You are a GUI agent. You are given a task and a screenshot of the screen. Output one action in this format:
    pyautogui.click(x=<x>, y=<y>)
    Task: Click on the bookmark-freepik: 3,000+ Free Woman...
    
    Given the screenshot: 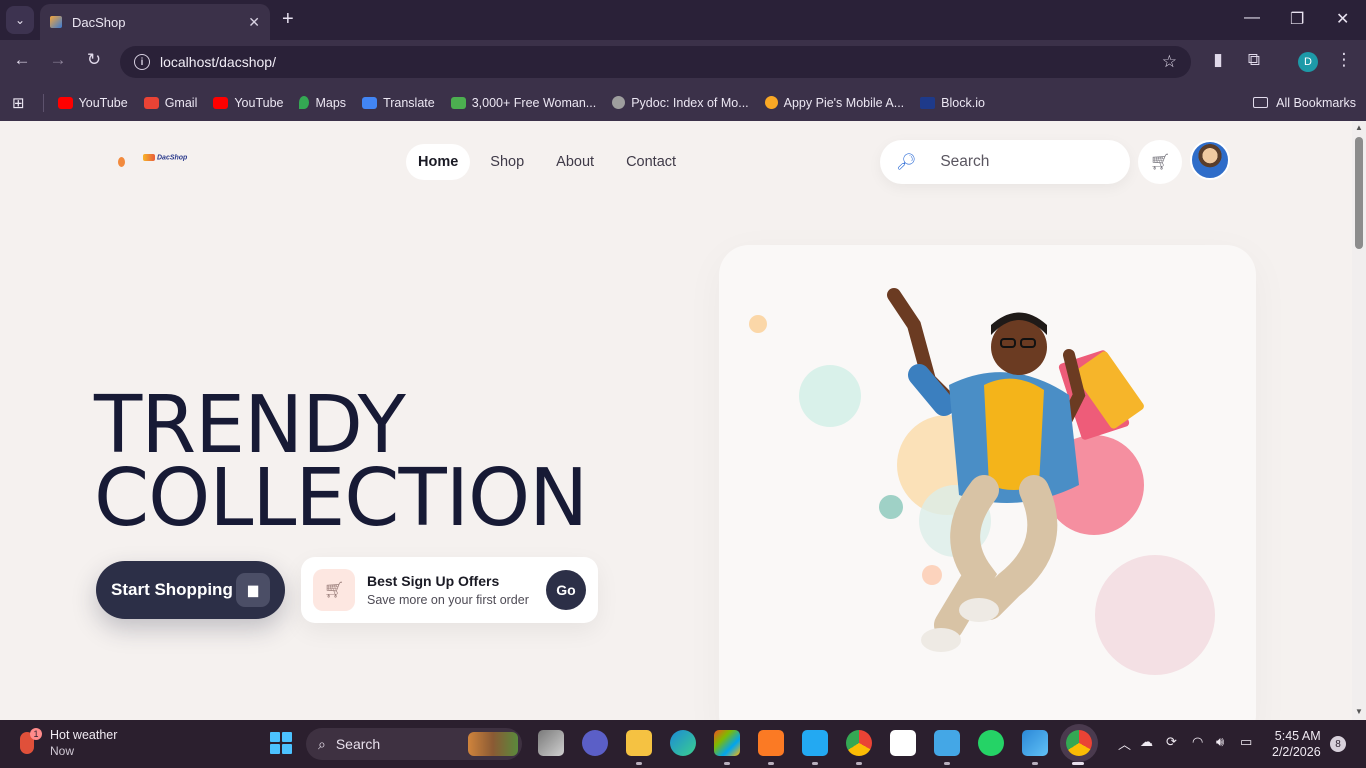 What is the action you would take?
    pyautogui.click(x=523, y=103)
    